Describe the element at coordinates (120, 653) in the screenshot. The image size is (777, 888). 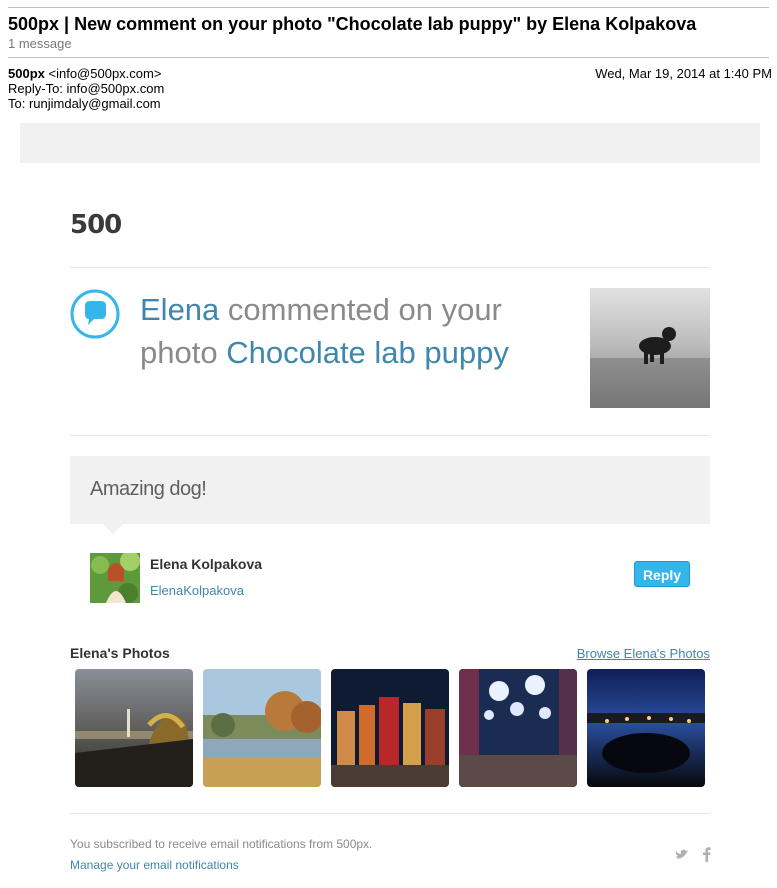
I see `photos-section-title: Elena's Photos` at that location.